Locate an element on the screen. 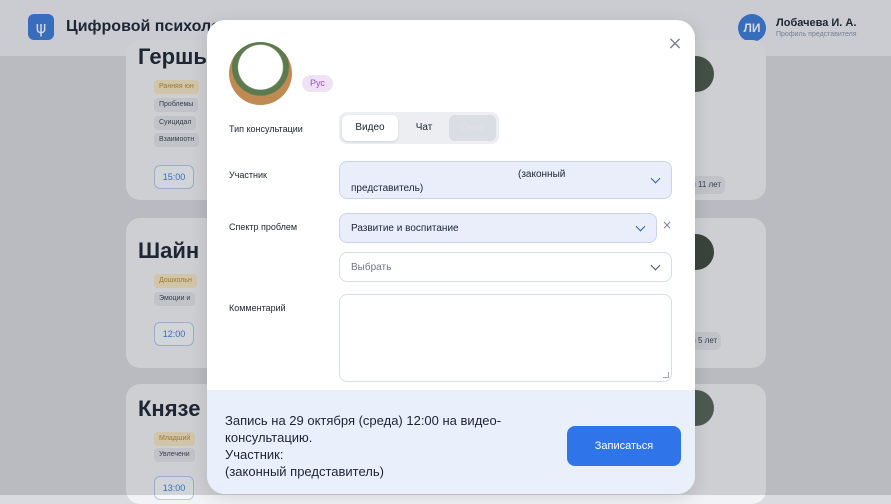 This screenshot has width=891, height=504. language-badge: Рус is located at coordinates (317, 83).